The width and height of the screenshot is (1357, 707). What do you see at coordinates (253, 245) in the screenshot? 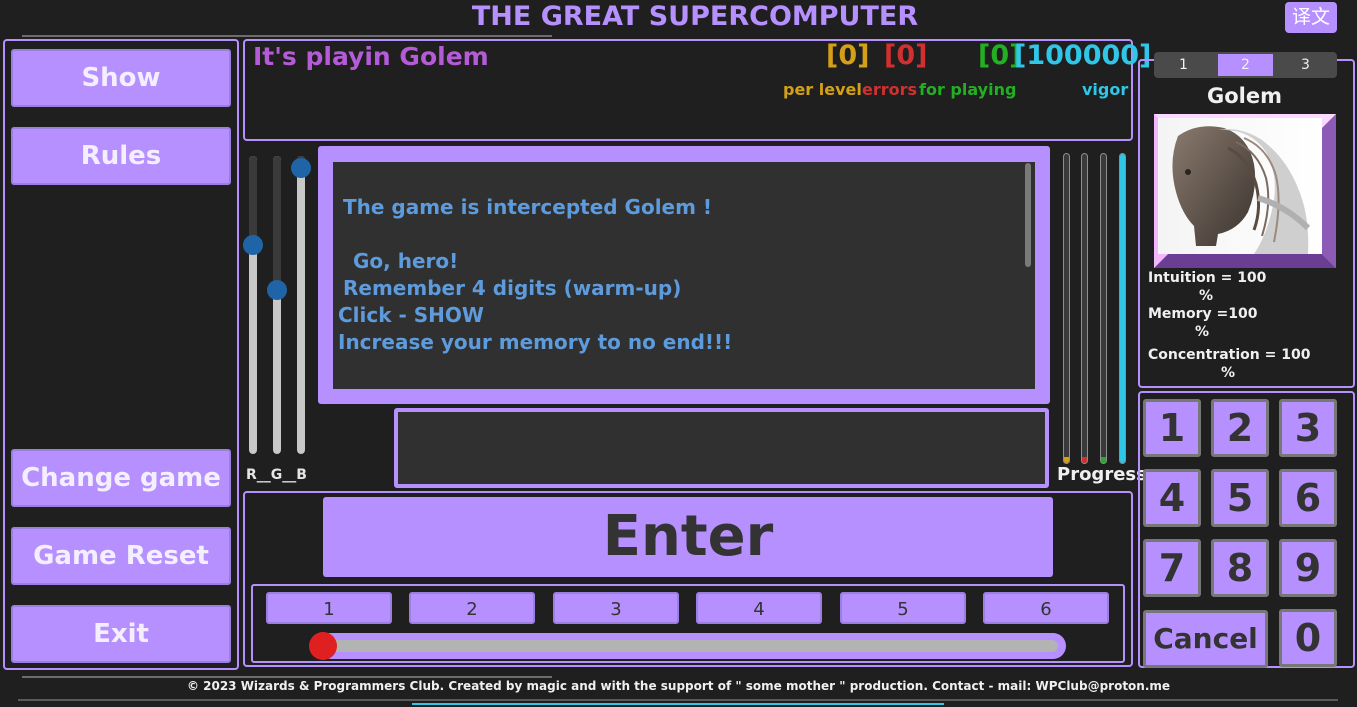
I see `red-slider-thumb` at bounding box center [253, 245].